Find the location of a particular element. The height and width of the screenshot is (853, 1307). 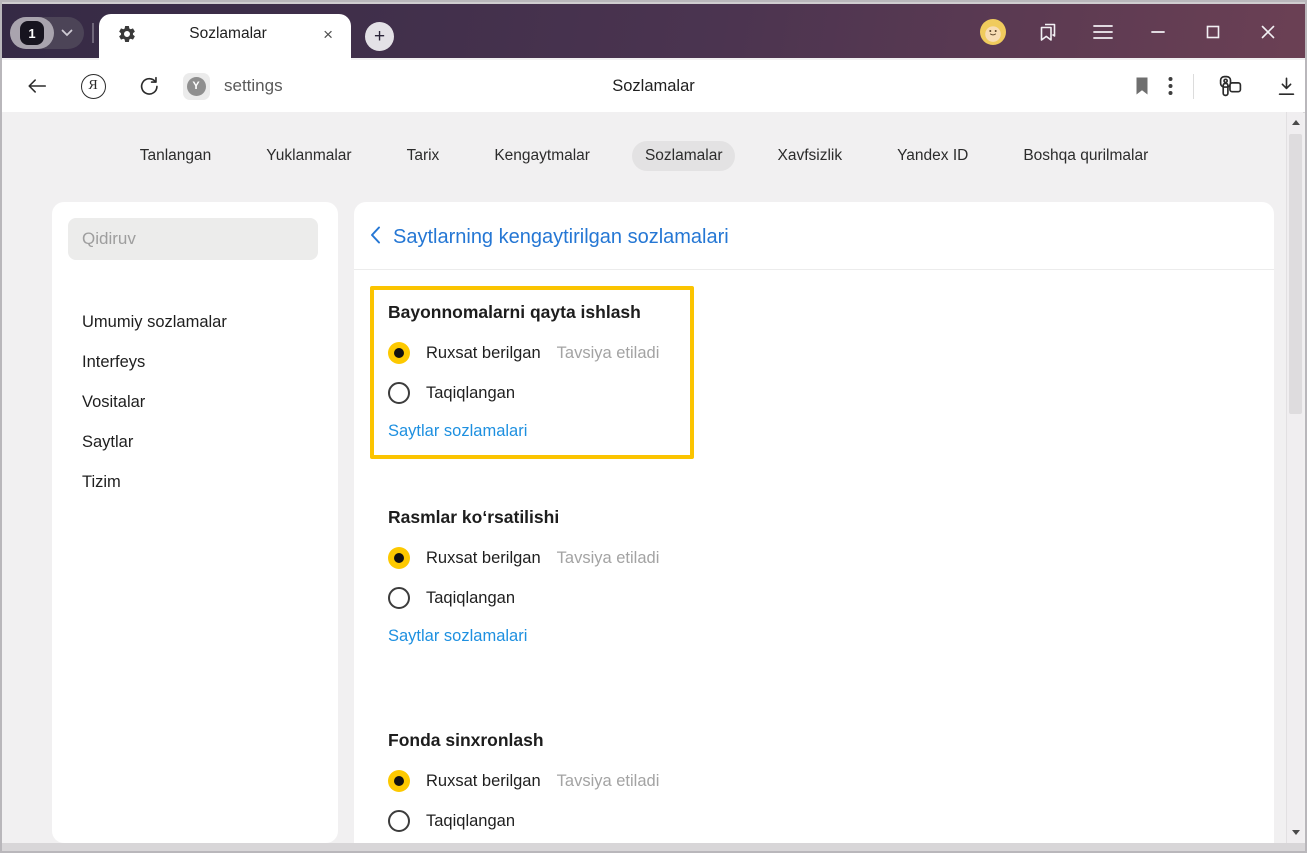

maximize-button is located at coordinates (1212, 32).